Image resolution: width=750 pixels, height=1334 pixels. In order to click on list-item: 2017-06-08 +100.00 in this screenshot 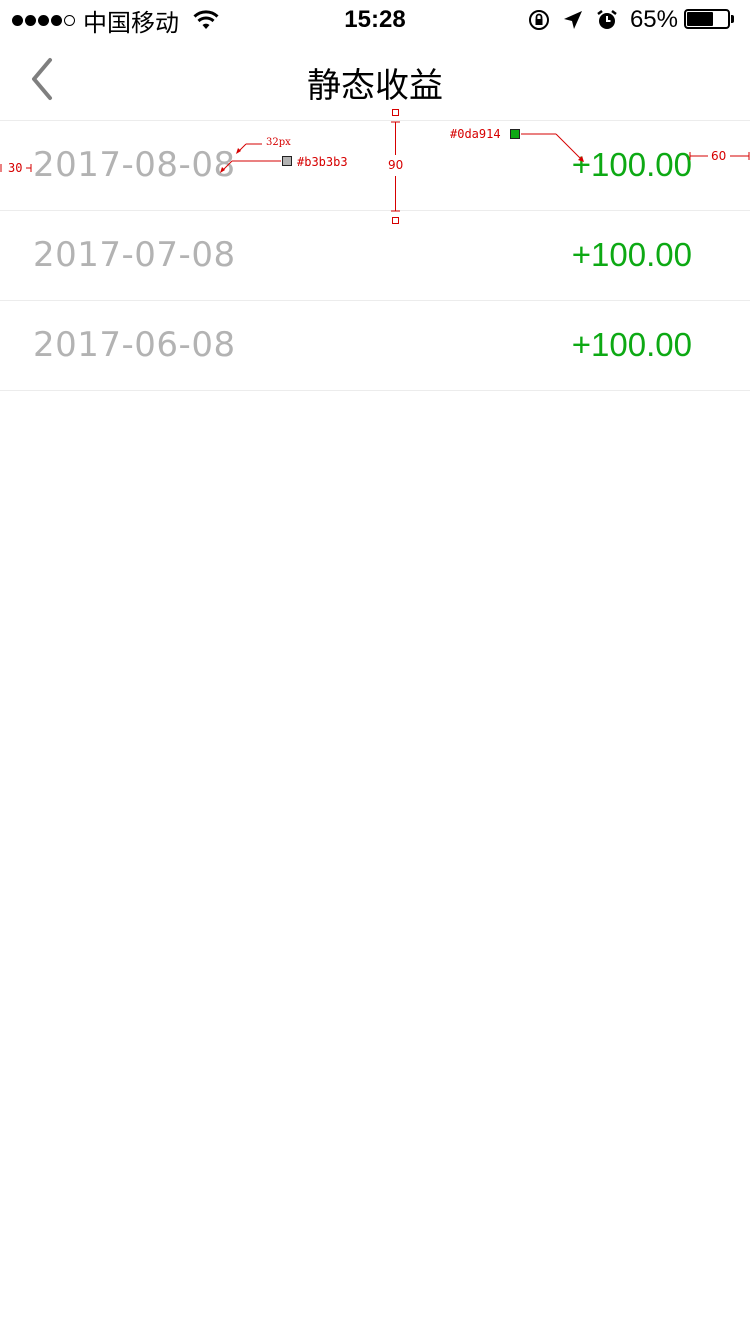, I will do `click(375, 345)`.